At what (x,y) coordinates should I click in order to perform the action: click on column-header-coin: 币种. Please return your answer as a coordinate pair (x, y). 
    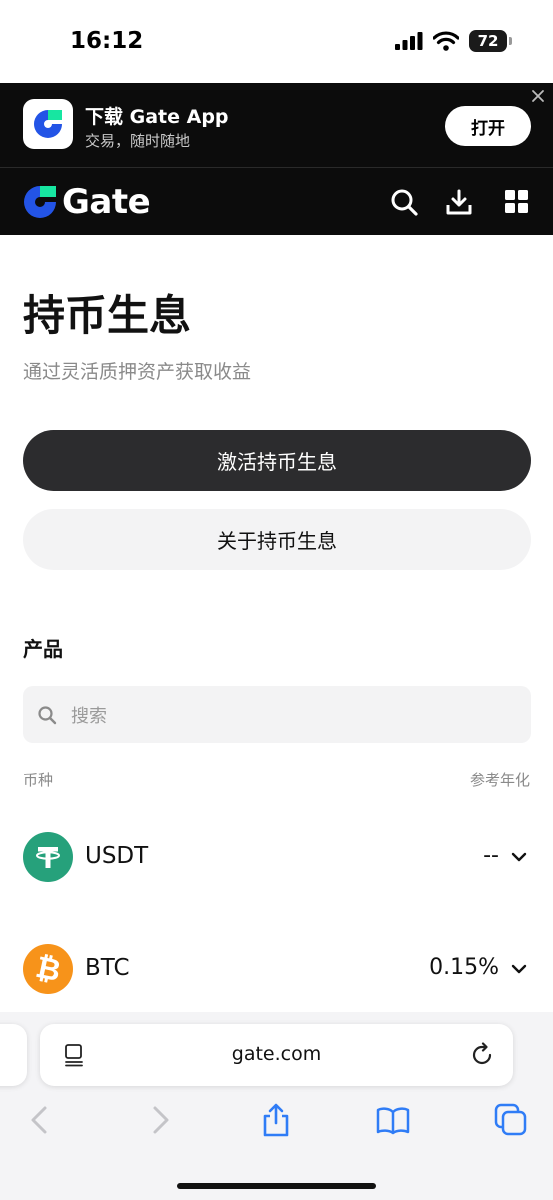
    Looking at the image, I should click on (38, 780).